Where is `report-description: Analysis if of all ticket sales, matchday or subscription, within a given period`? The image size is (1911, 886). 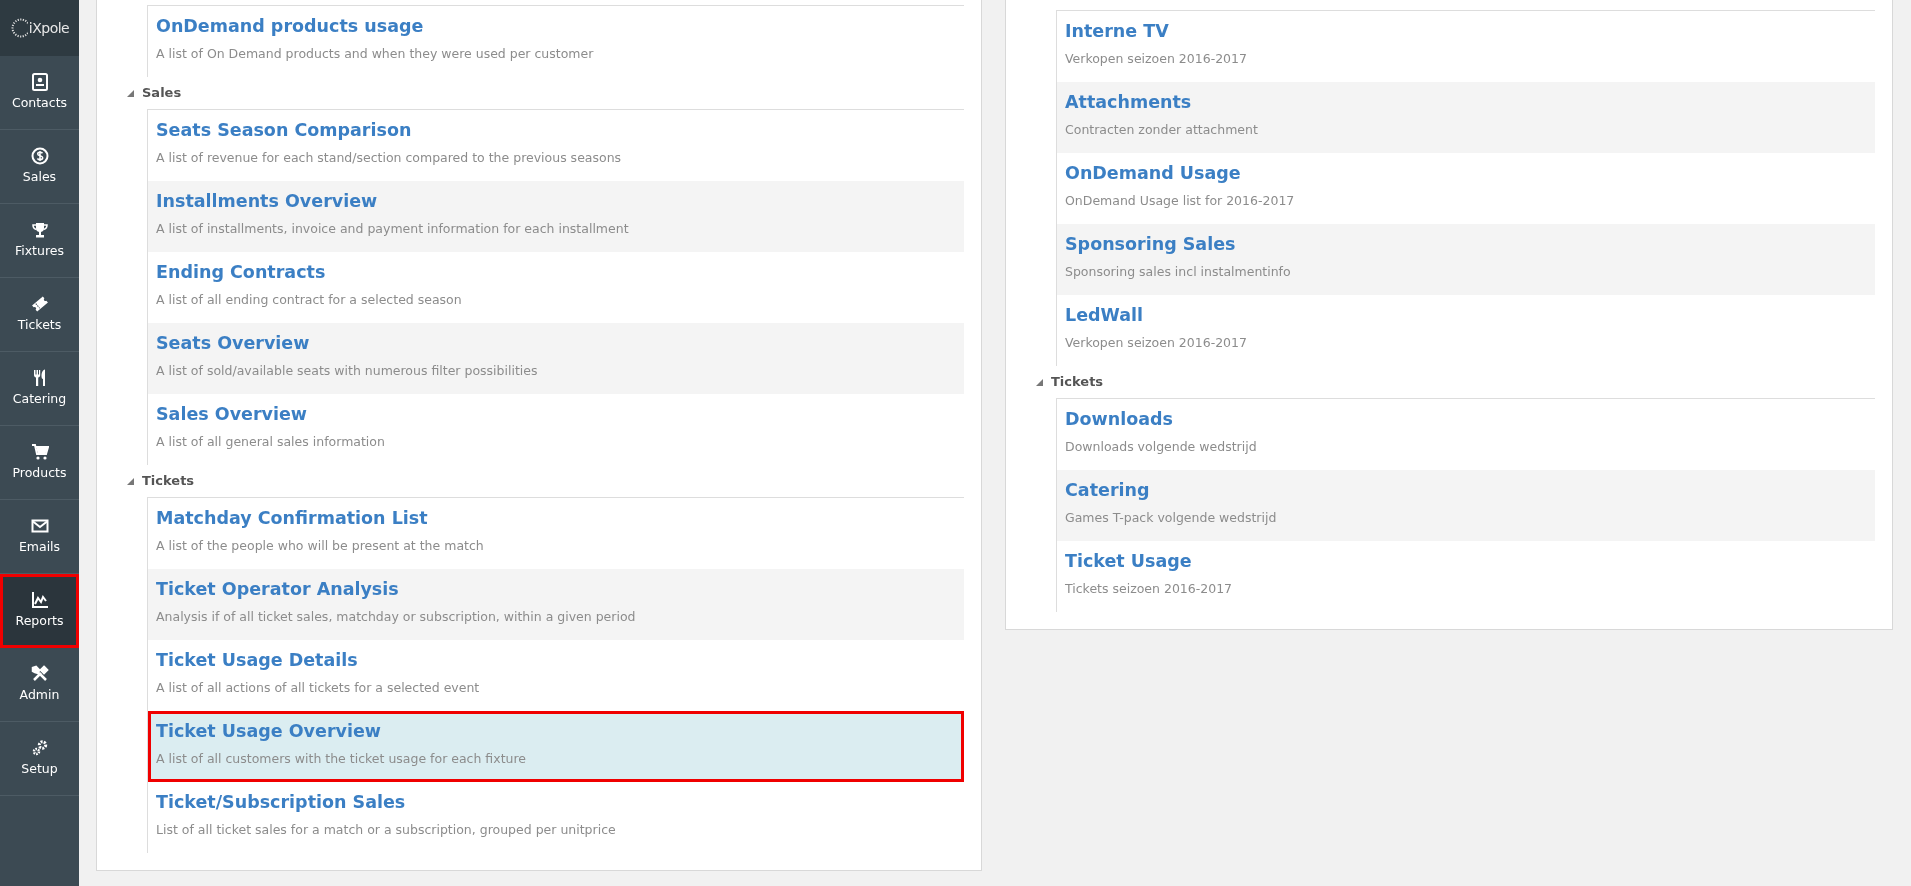 report-description: Analysis if of all ticket sales, matchday or subscription, within a given period is located at coordinates (396, 617).